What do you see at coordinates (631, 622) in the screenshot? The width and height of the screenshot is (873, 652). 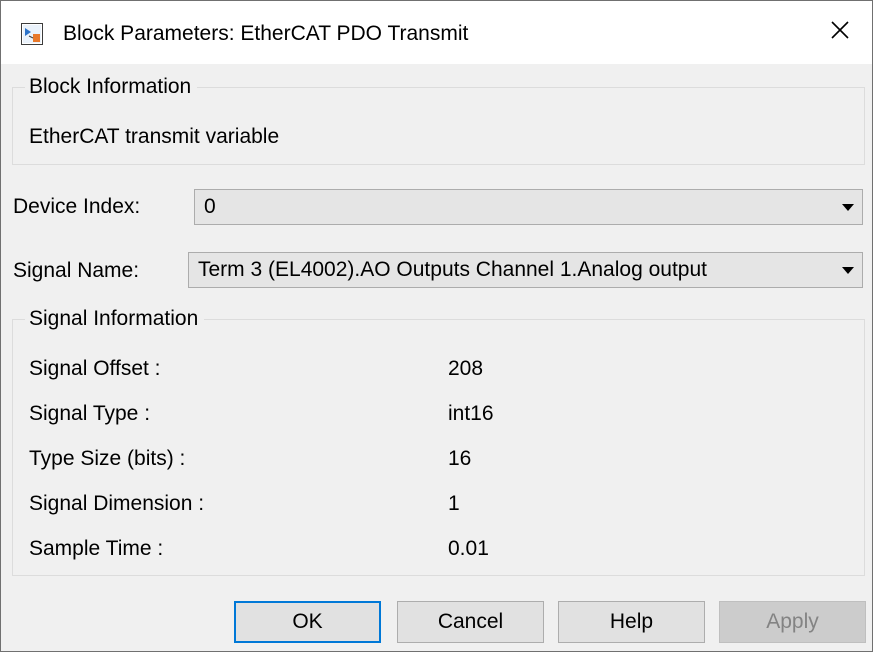 I see `help-button: Help` at bounding box center [631, 622].